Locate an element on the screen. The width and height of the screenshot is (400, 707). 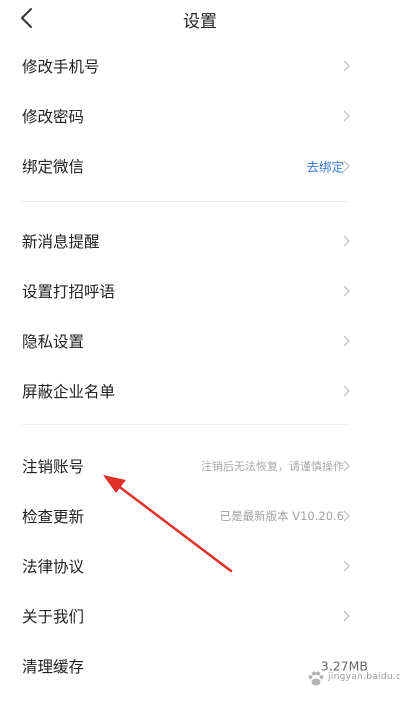
row-label: 清理缓存 is located at coordinates (53, 667).